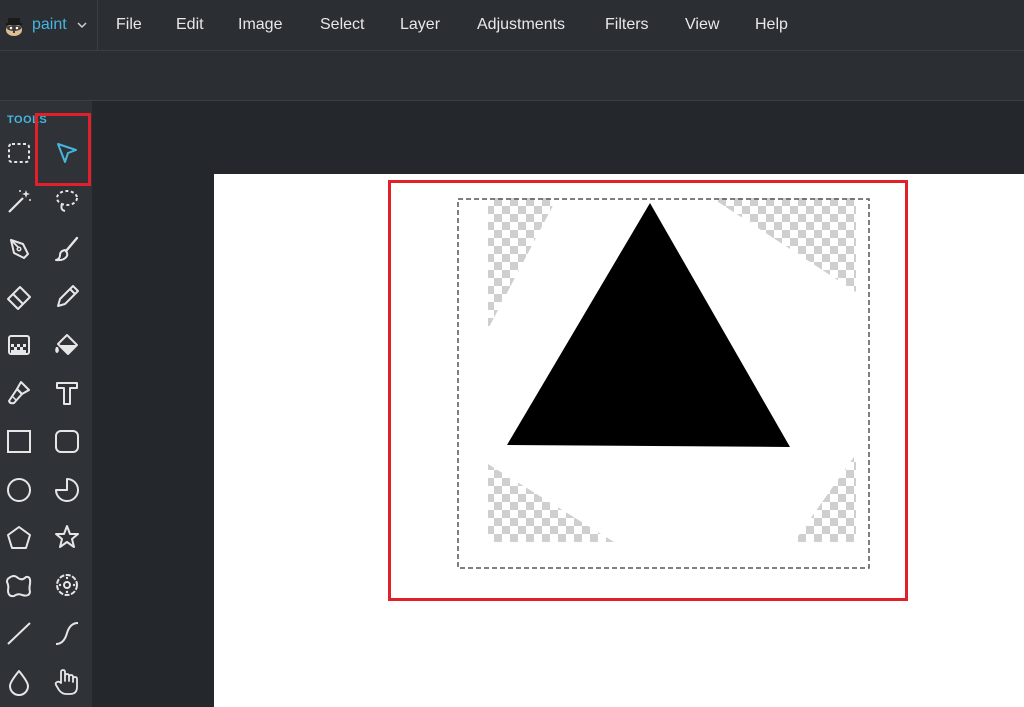  What do you see at coordinates (14, 27) in the screenshot?
I see `raccoon-logo-icon` at bounding box center [14, 27].